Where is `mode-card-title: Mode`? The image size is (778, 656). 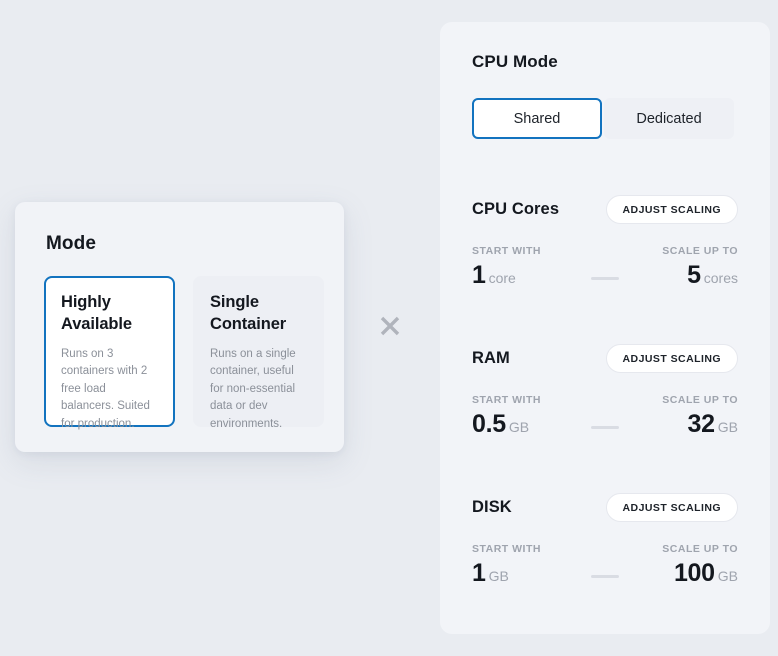 mode-card-title: Mode is located at coordinates (71, 243).